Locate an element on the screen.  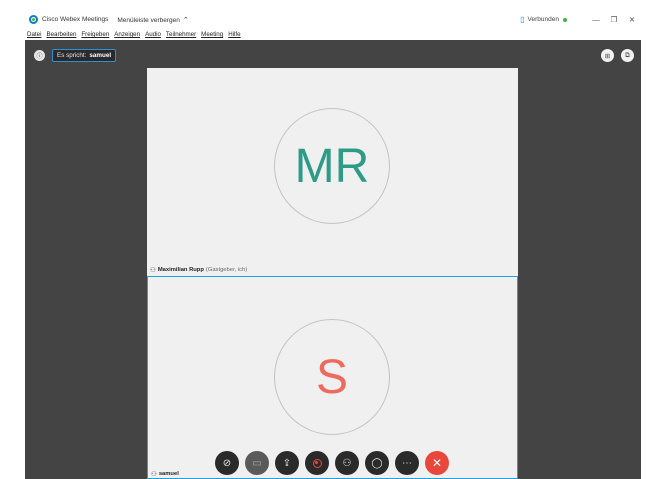
record-button is located at coordinates (317, 463).